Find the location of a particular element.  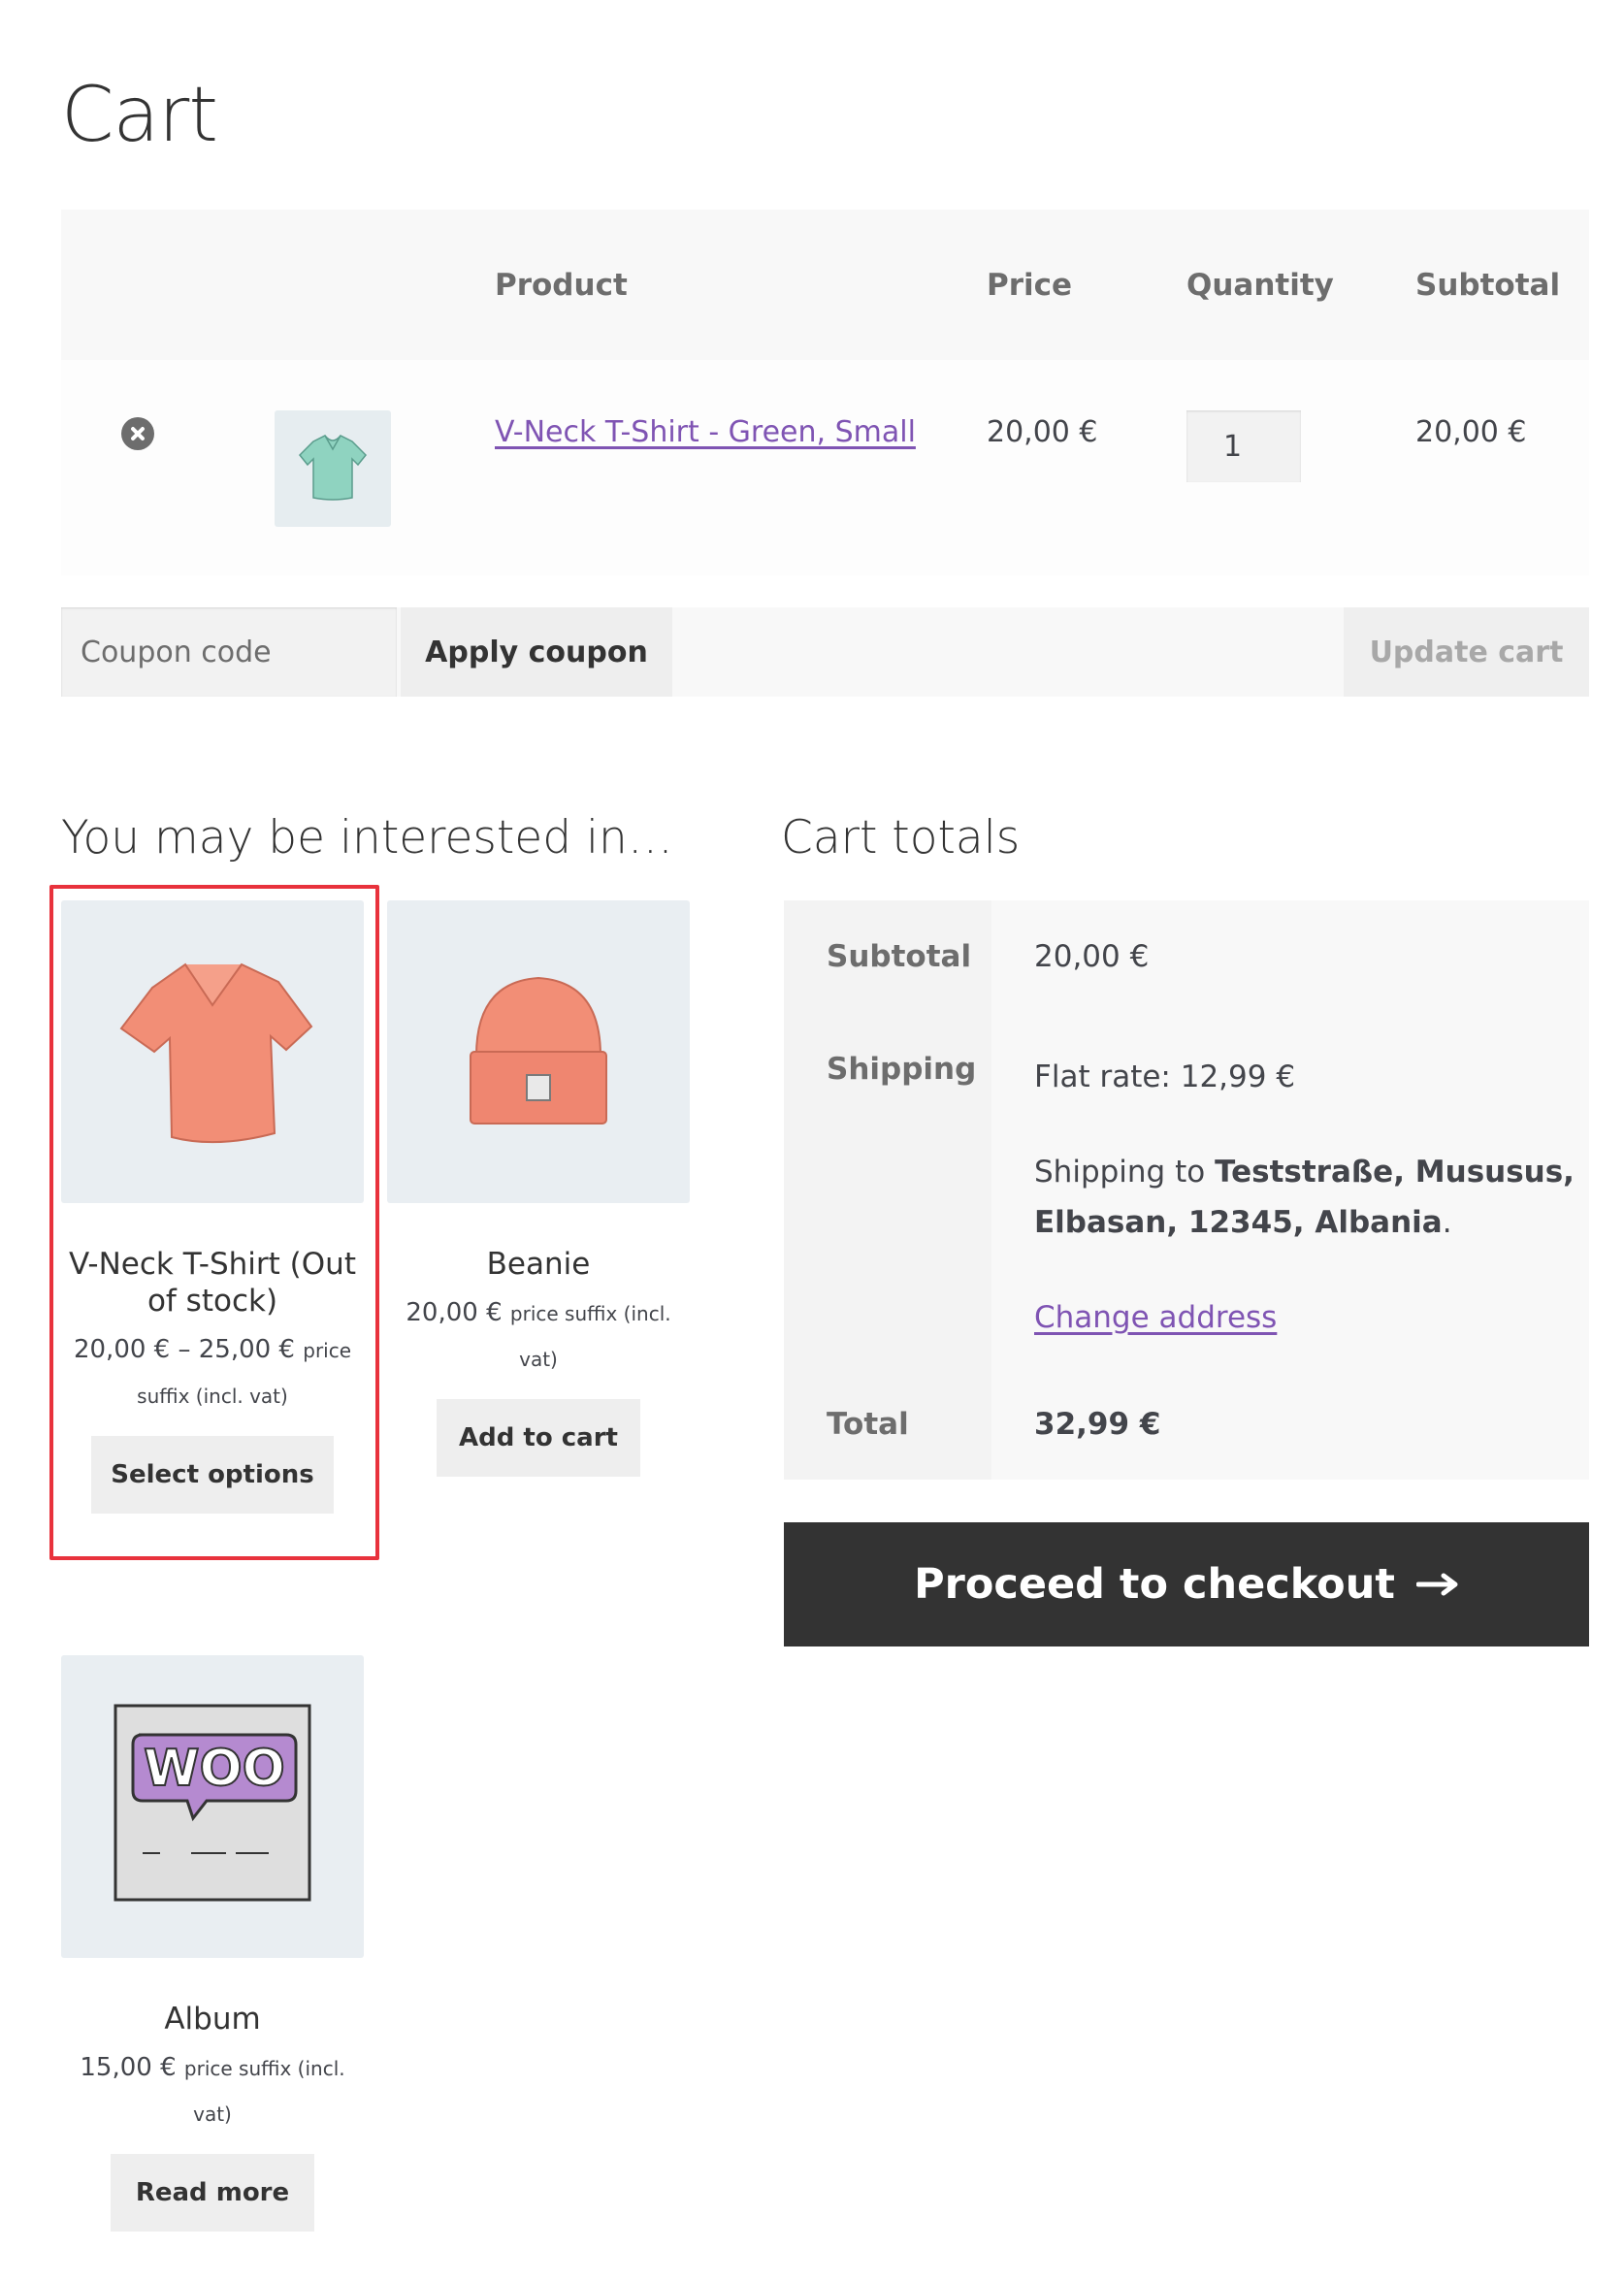

header-product: Product is located at coordinates (561, 285).